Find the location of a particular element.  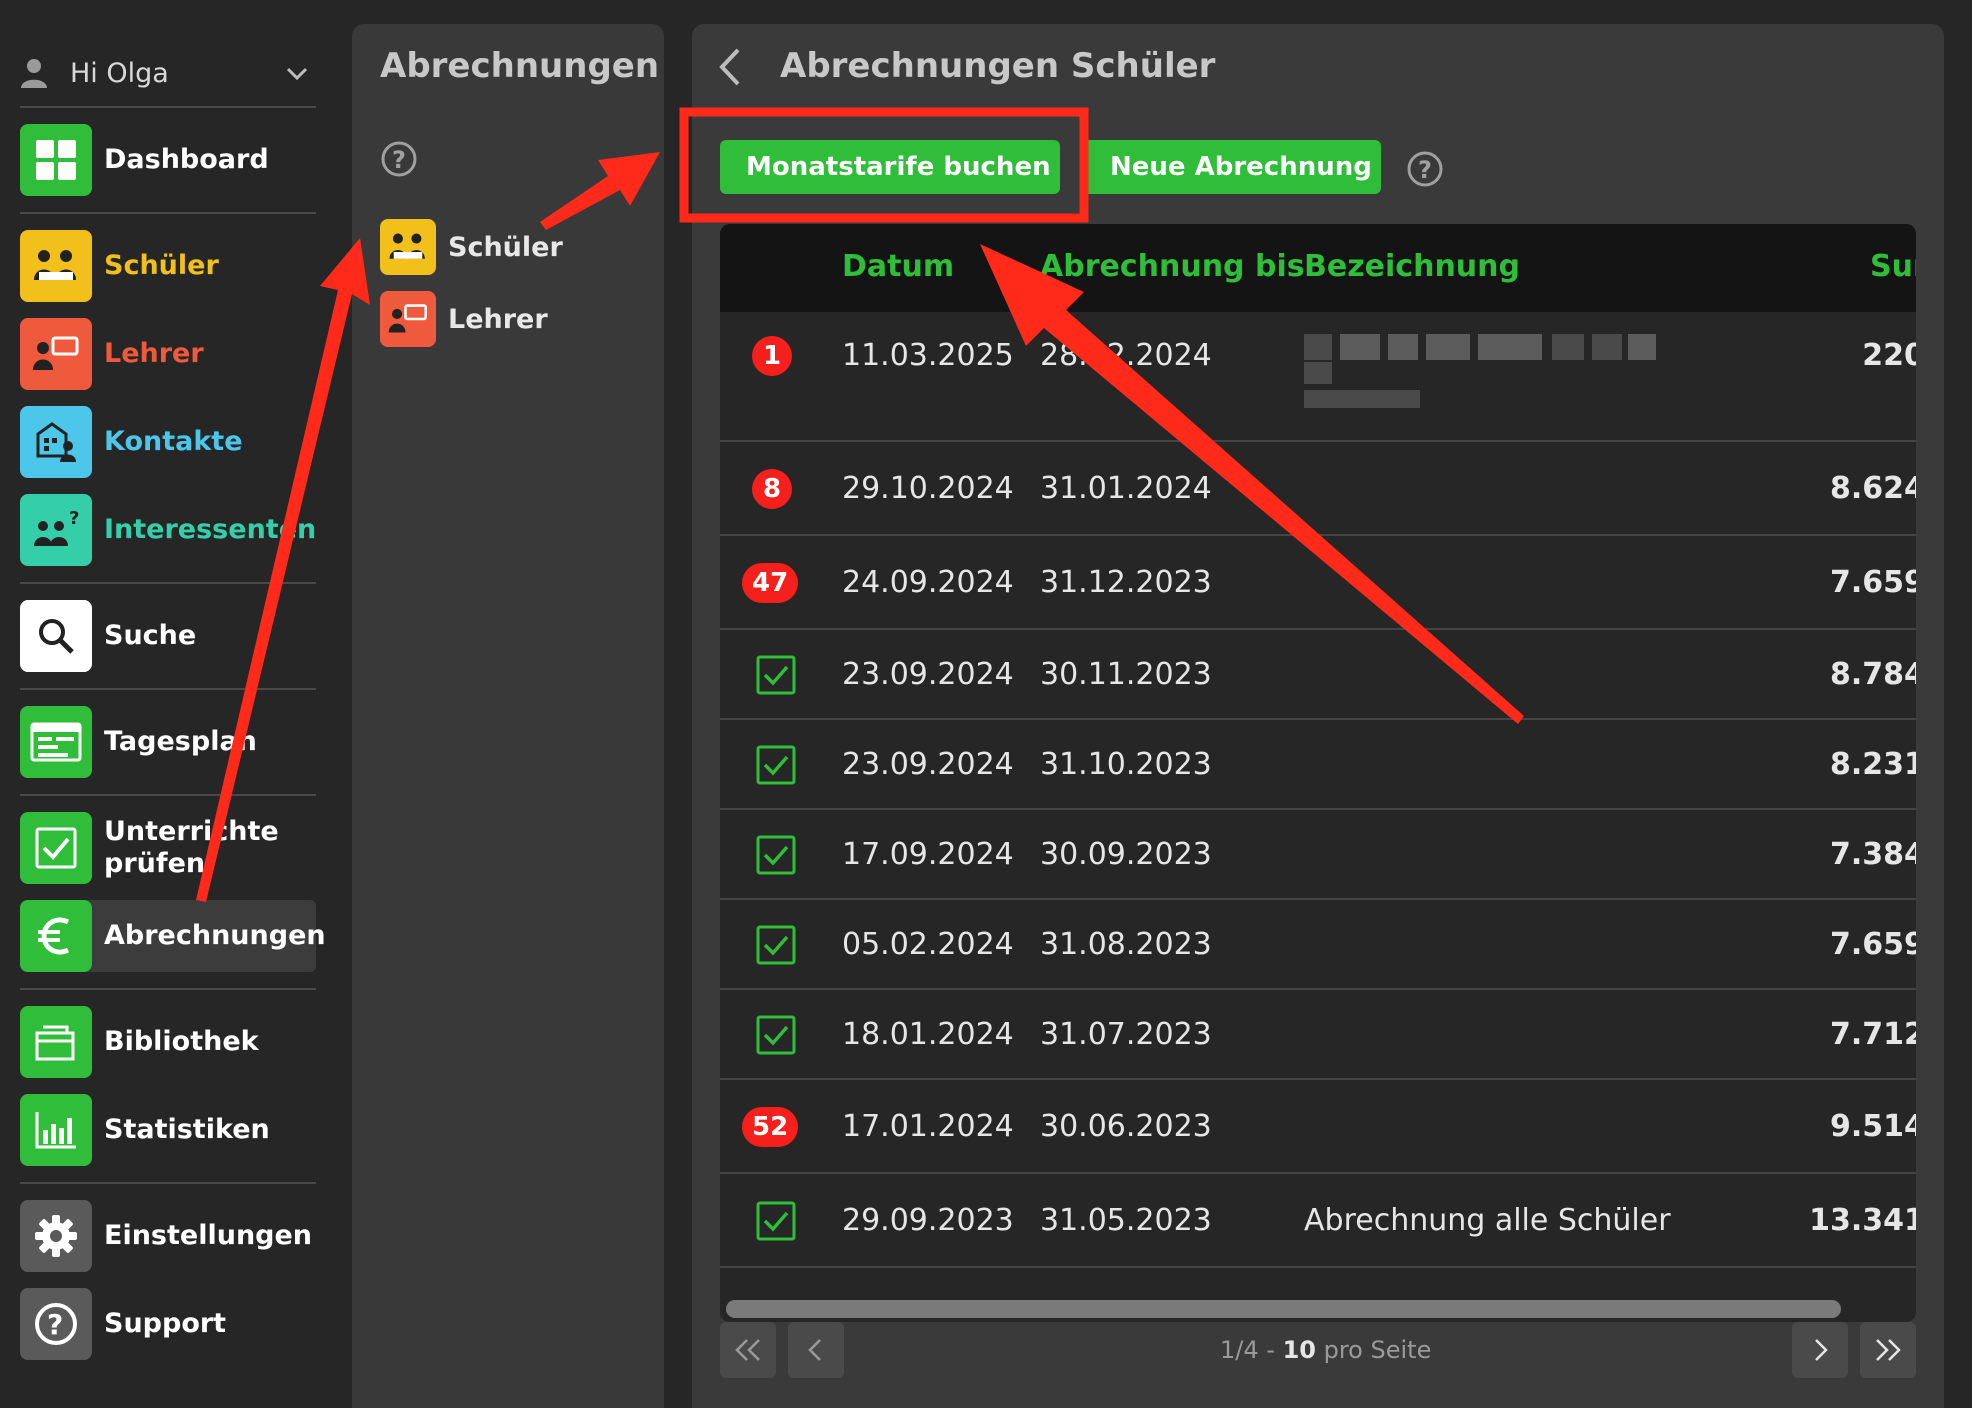

submenu-item-lehrer: Lehrer is located at coordinates (515, 319).